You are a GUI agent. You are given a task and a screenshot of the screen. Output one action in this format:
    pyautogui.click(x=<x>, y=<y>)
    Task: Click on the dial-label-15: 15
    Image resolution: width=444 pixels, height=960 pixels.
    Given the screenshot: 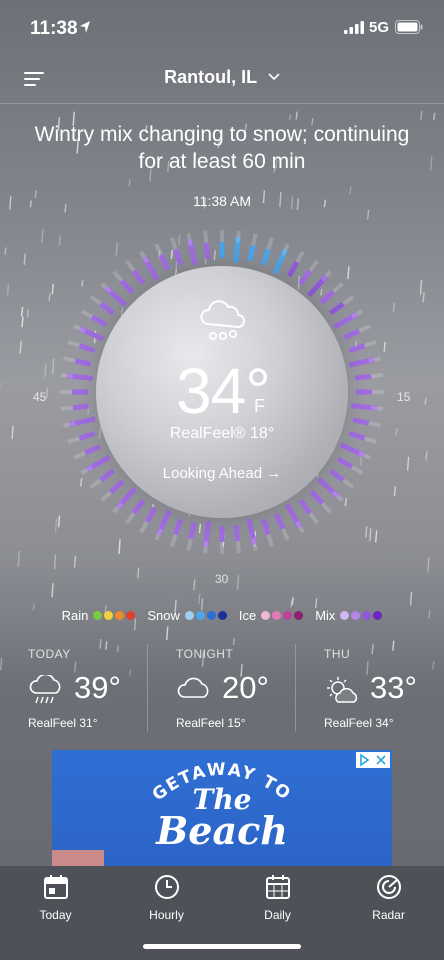 What is the action you would take?
    pyautogui.click(x=404, y=397)
    